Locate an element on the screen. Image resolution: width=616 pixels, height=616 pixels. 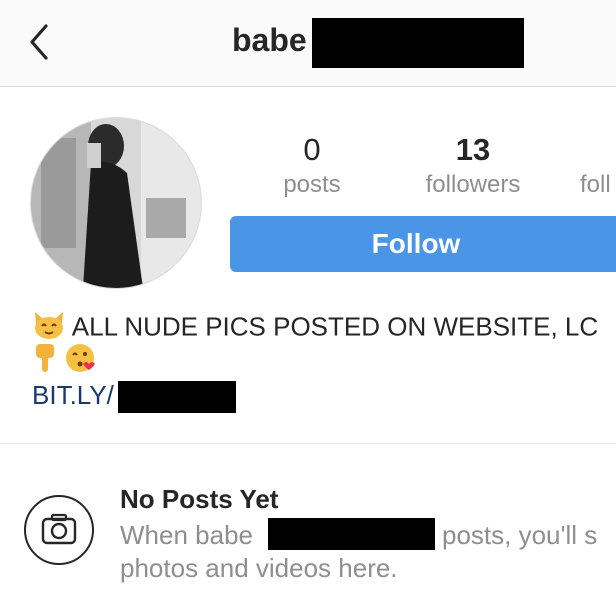
stat-following: foll is located at coordinates (595, 185).